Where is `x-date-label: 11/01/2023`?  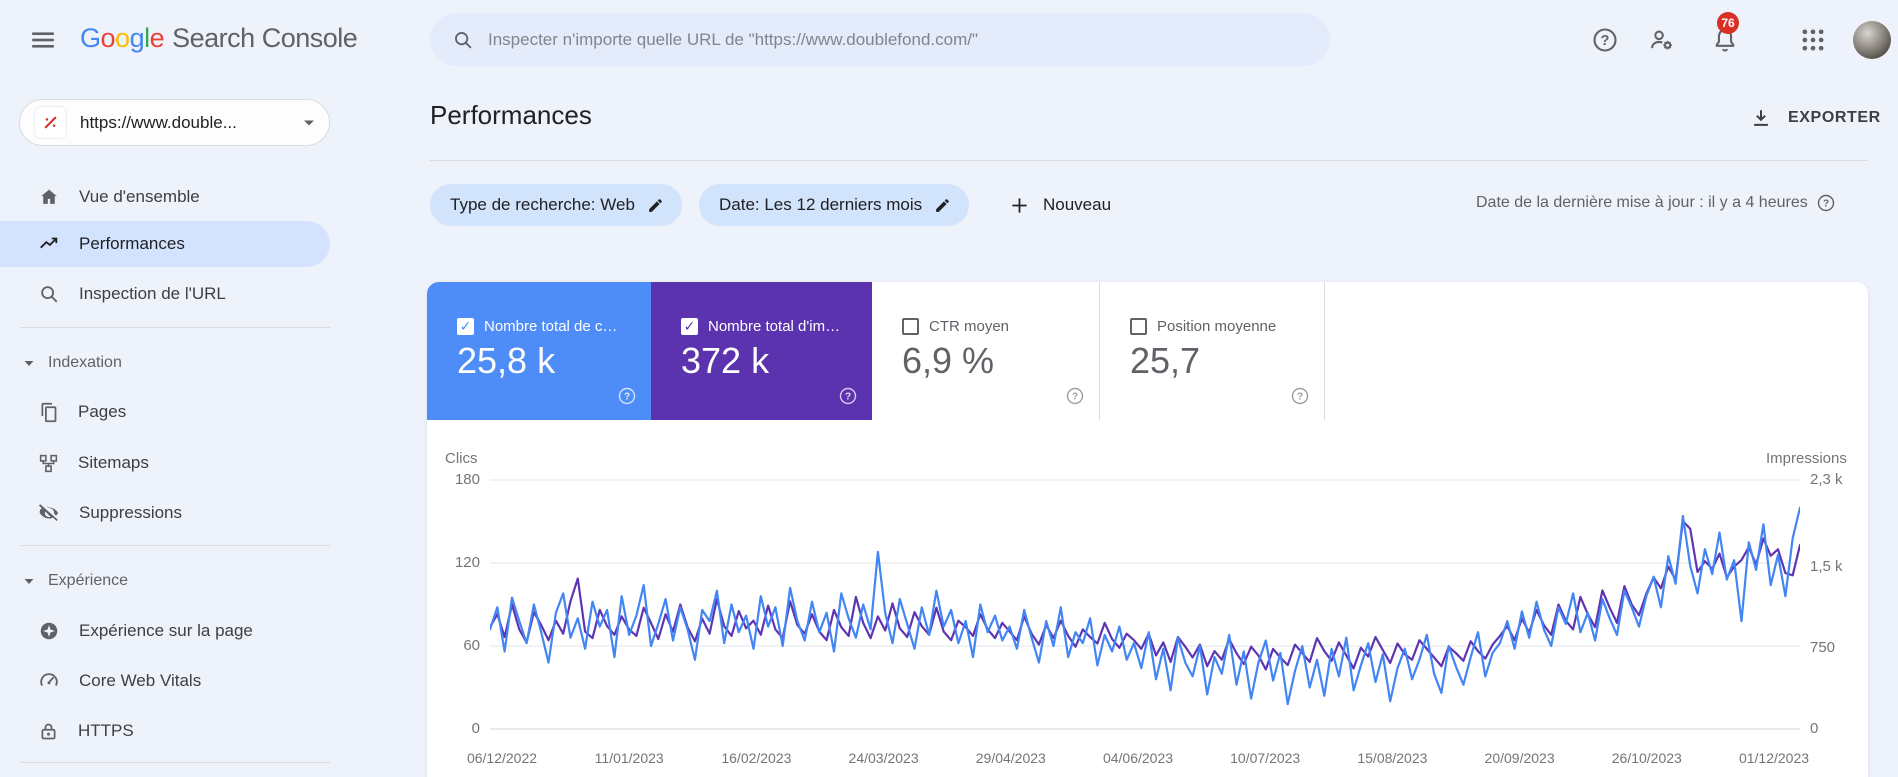
x-date-label: 11/01/2023 is located at coordinates (629, 758).